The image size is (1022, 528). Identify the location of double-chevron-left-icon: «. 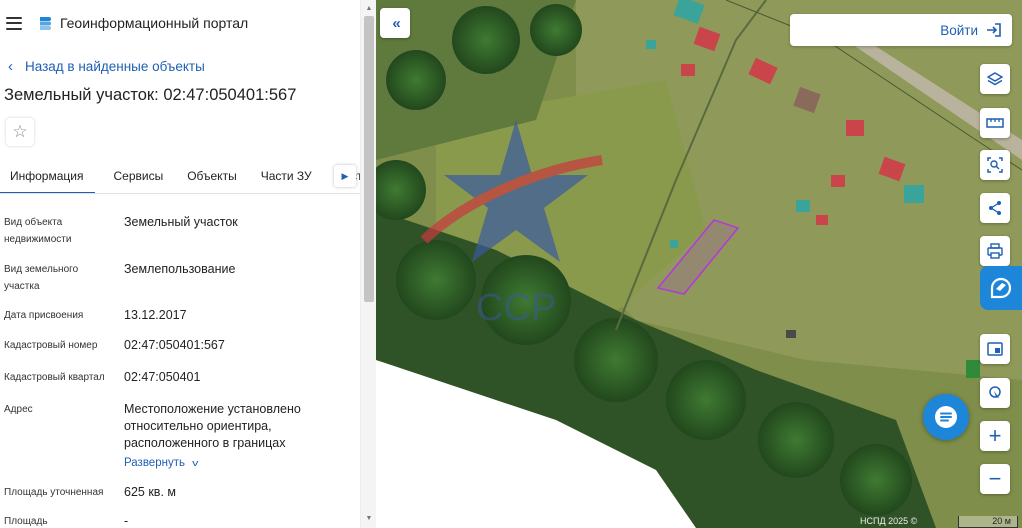
(396, 23).